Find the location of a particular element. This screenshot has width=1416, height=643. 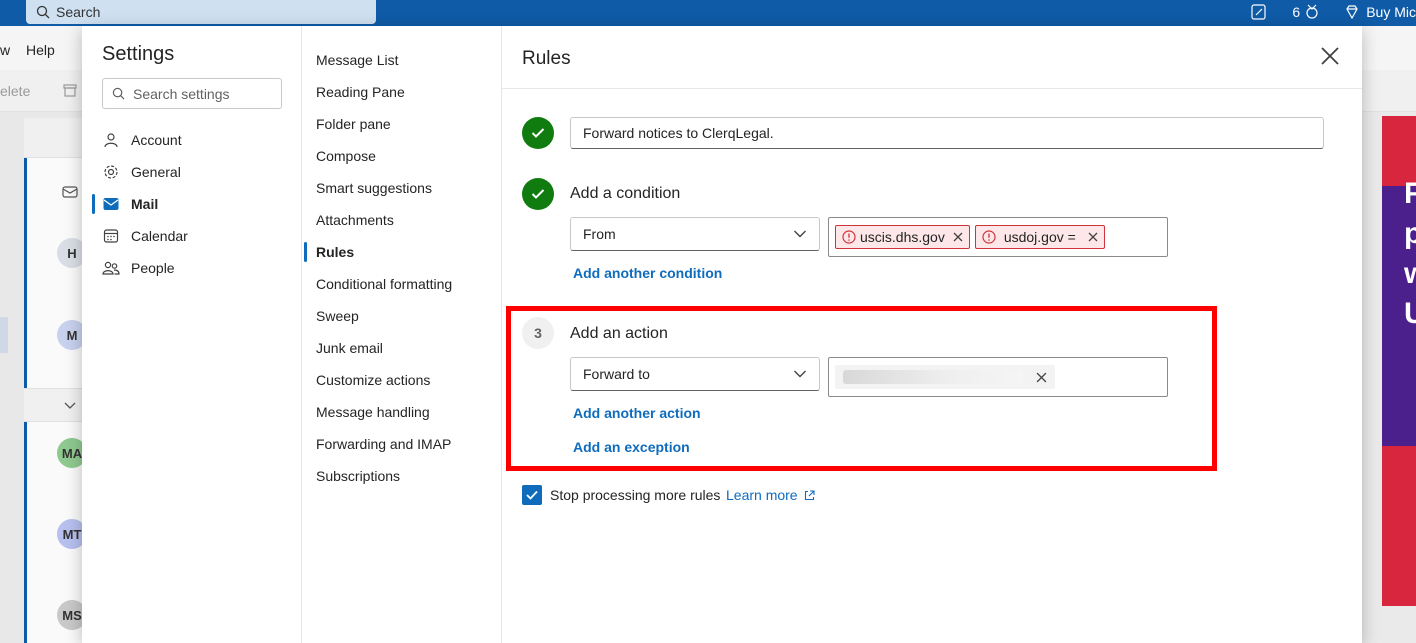

chip-label: usdoj.gov = is located at coordinates (1039, 237).